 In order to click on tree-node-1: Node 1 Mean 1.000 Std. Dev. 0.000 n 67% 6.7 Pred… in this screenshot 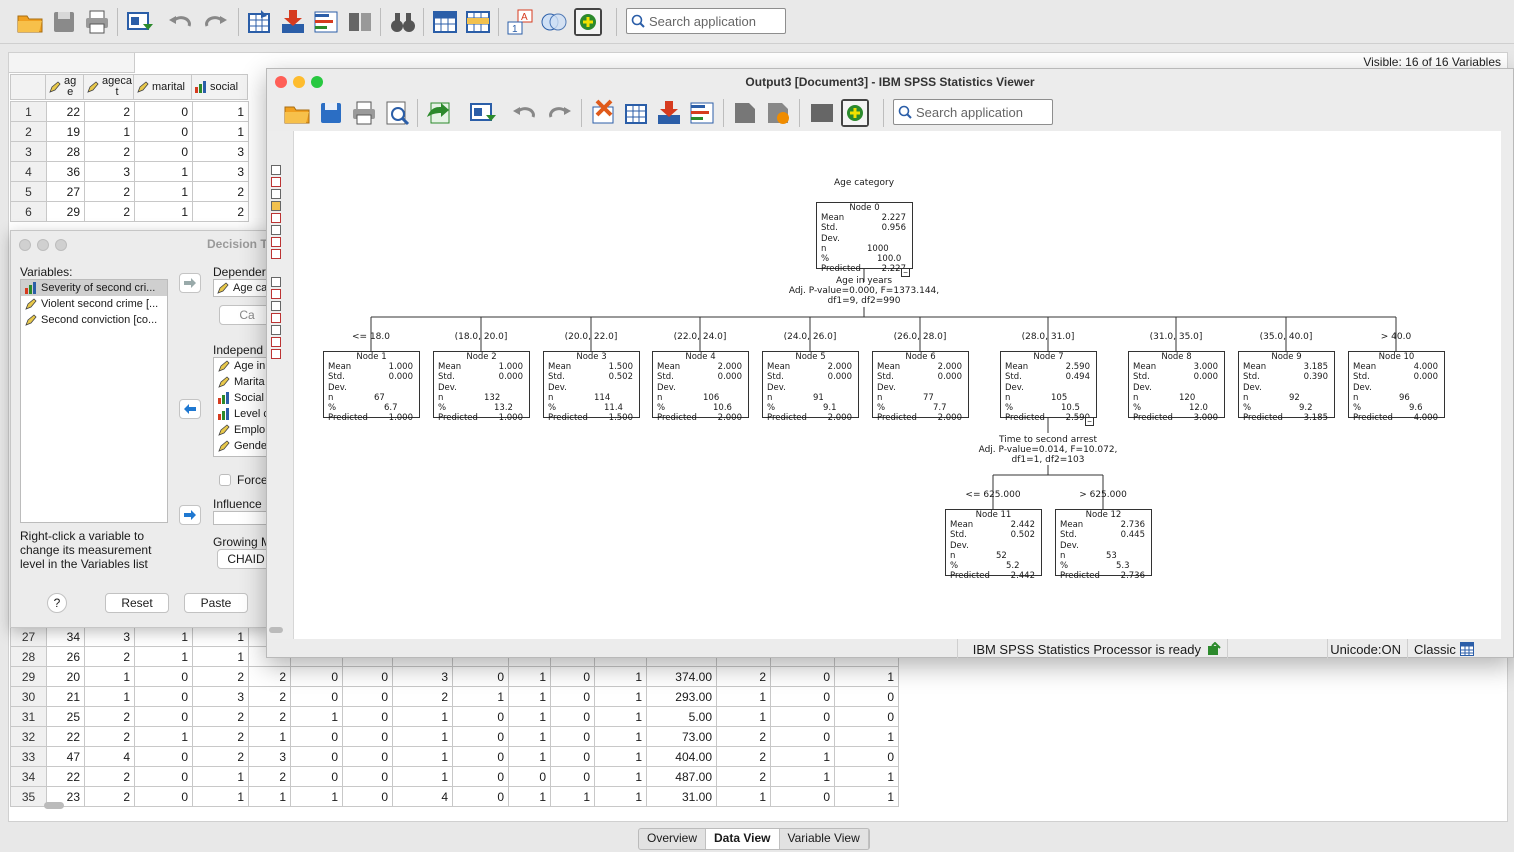, I will do `click(371, 387)`.